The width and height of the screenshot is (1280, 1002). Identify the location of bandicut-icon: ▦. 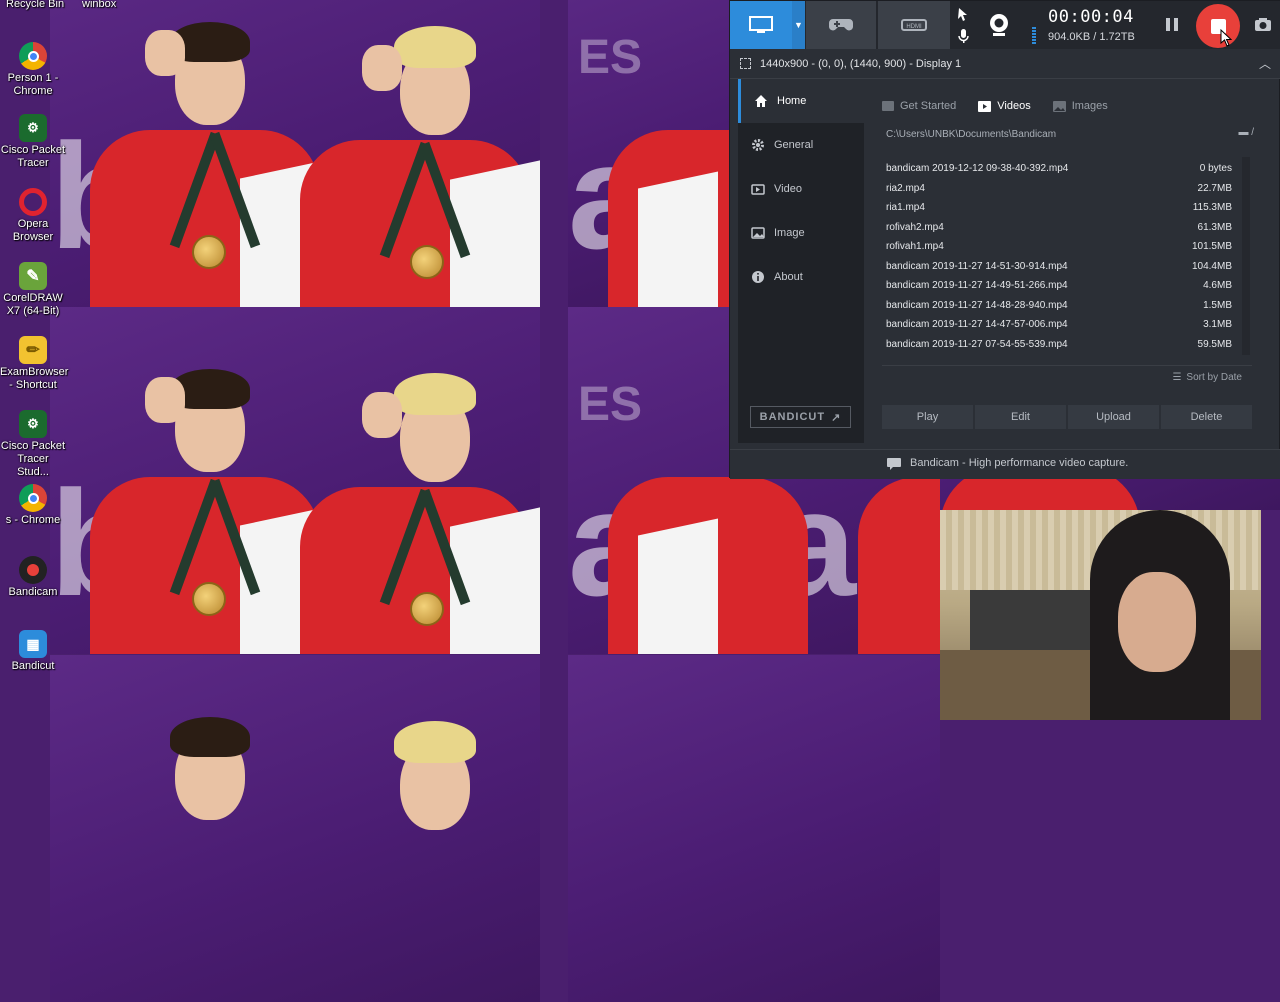
(33, 644).